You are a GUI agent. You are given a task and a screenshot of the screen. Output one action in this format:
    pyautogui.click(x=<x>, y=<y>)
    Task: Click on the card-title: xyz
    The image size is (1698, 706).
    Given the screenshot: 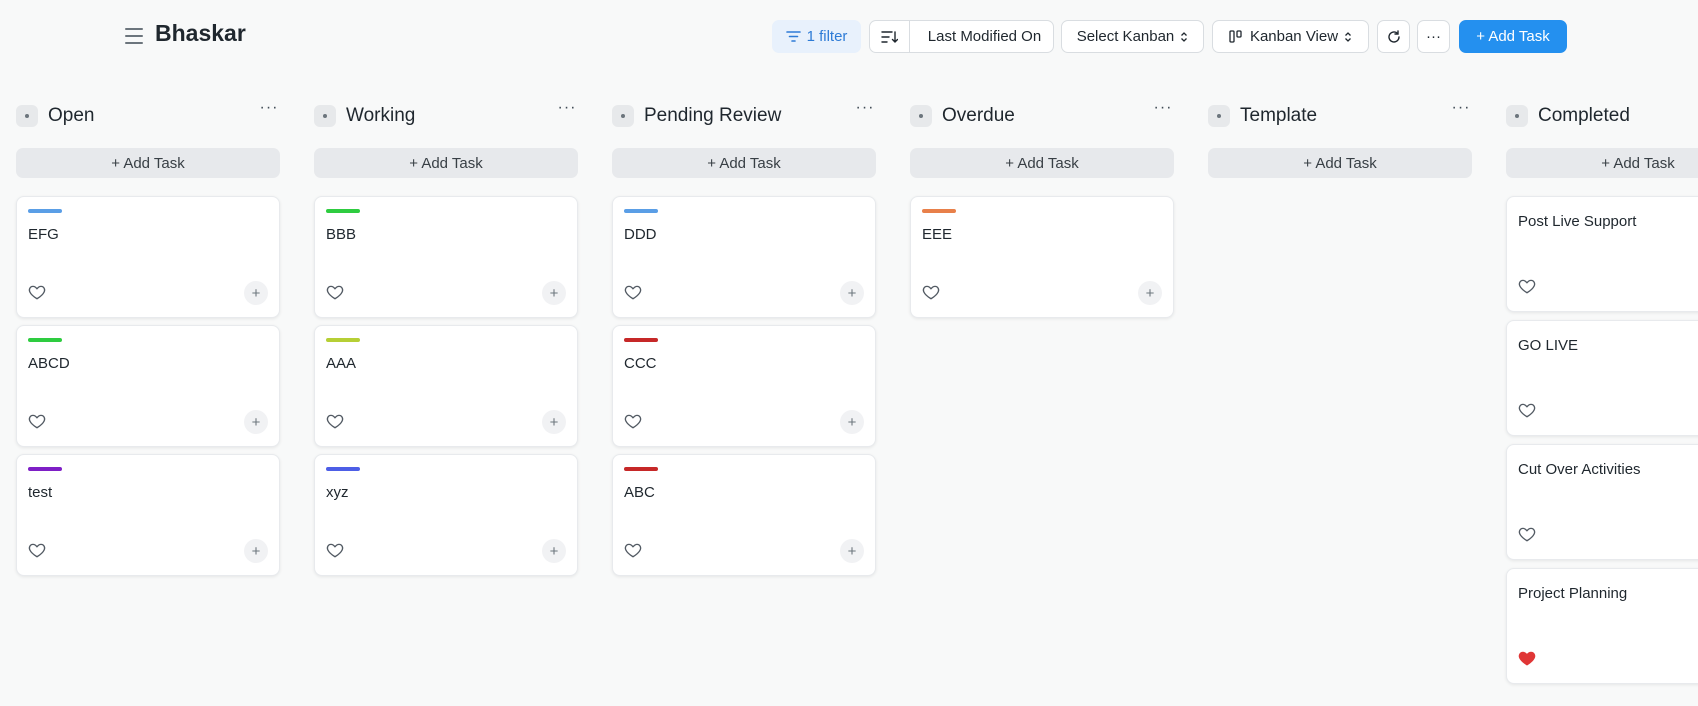 What is the action you would take?
    pyautogui.click(x=337, y=492)
    